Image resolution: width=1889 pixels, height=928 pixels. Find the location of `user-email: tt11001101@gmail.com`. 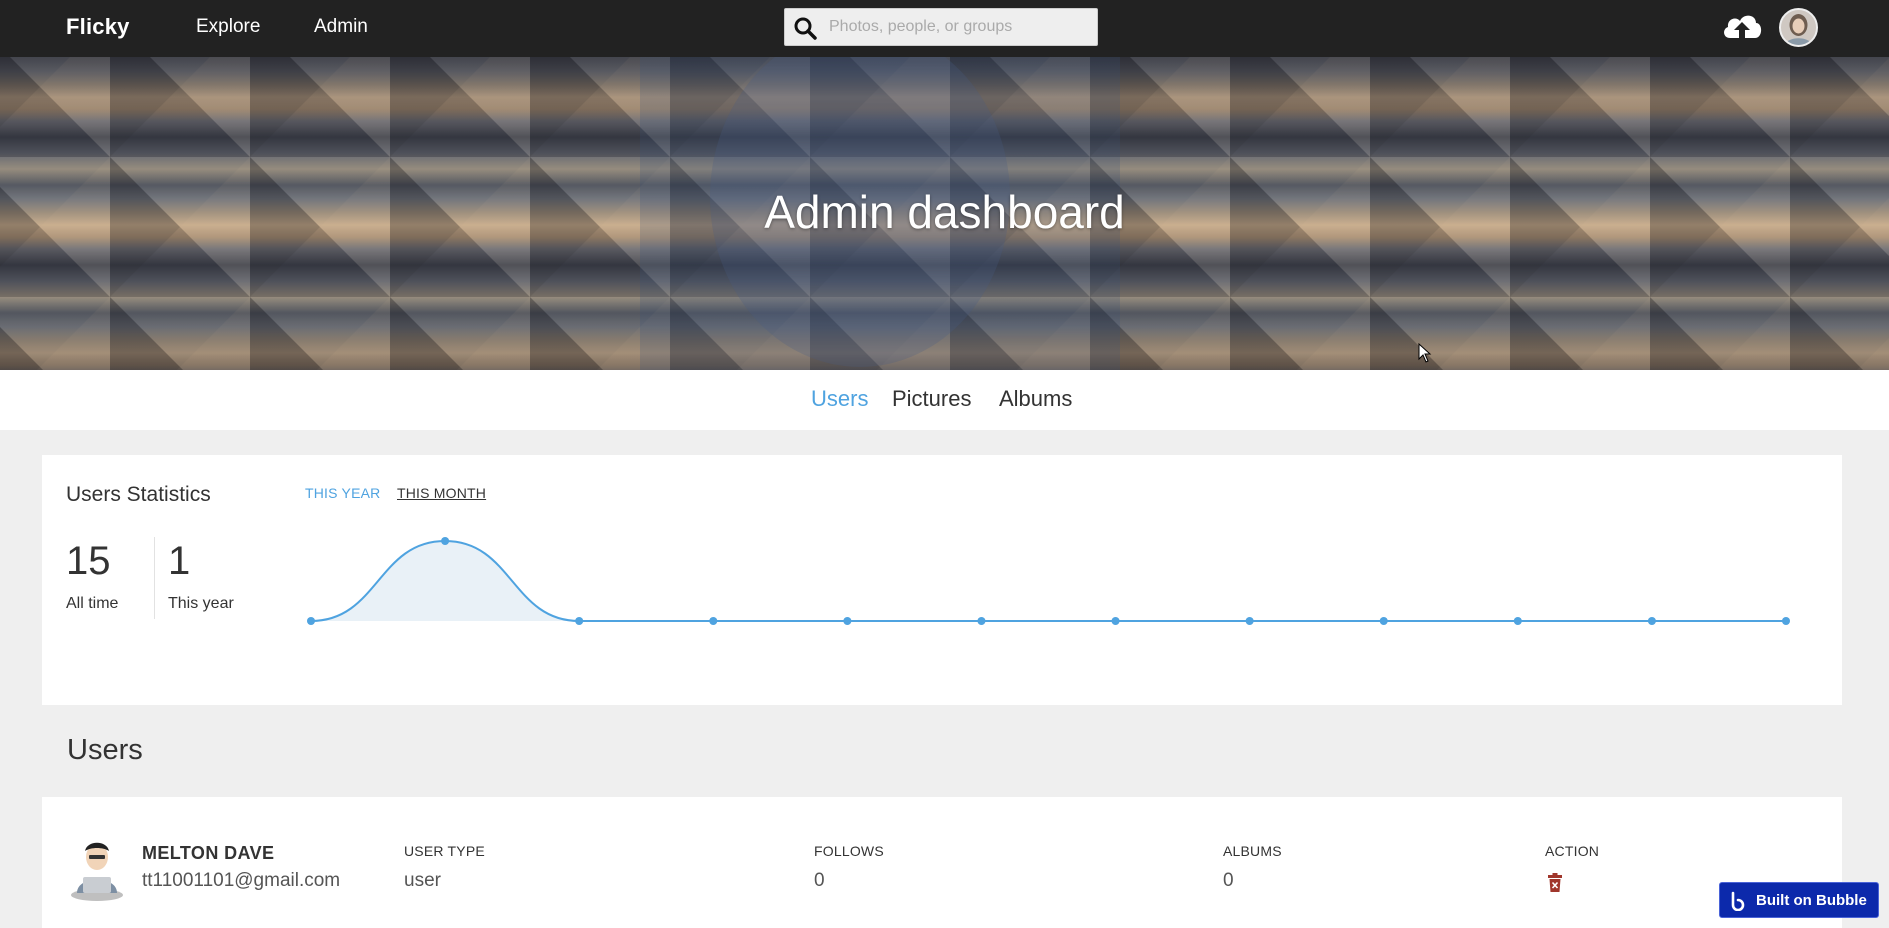

user-email: tt11001101@gmail.com is located at coordinates (241, 880).